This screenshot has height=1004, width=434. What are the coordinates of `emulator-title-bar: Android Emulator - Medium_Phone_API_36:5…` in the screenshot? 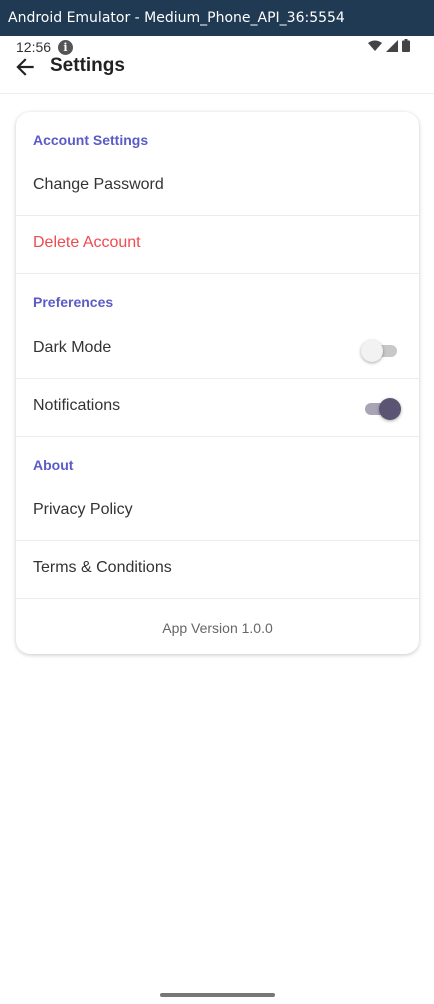 It's located at (217, 18).